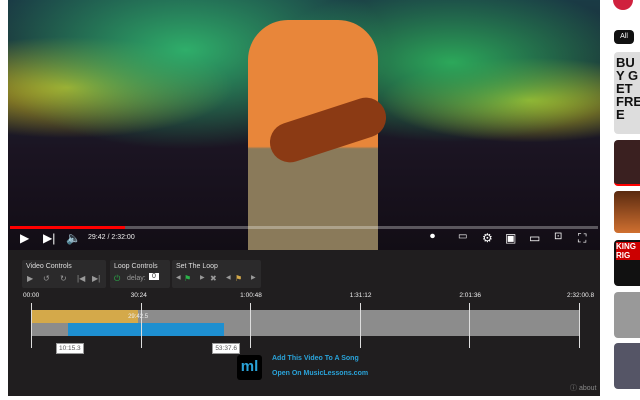 Image resolution: width=640 pixels, height=400 pixels. Describe the element at coordinates (49, 238) in the screenshot. I see `next-icon: ▶|` at that location.